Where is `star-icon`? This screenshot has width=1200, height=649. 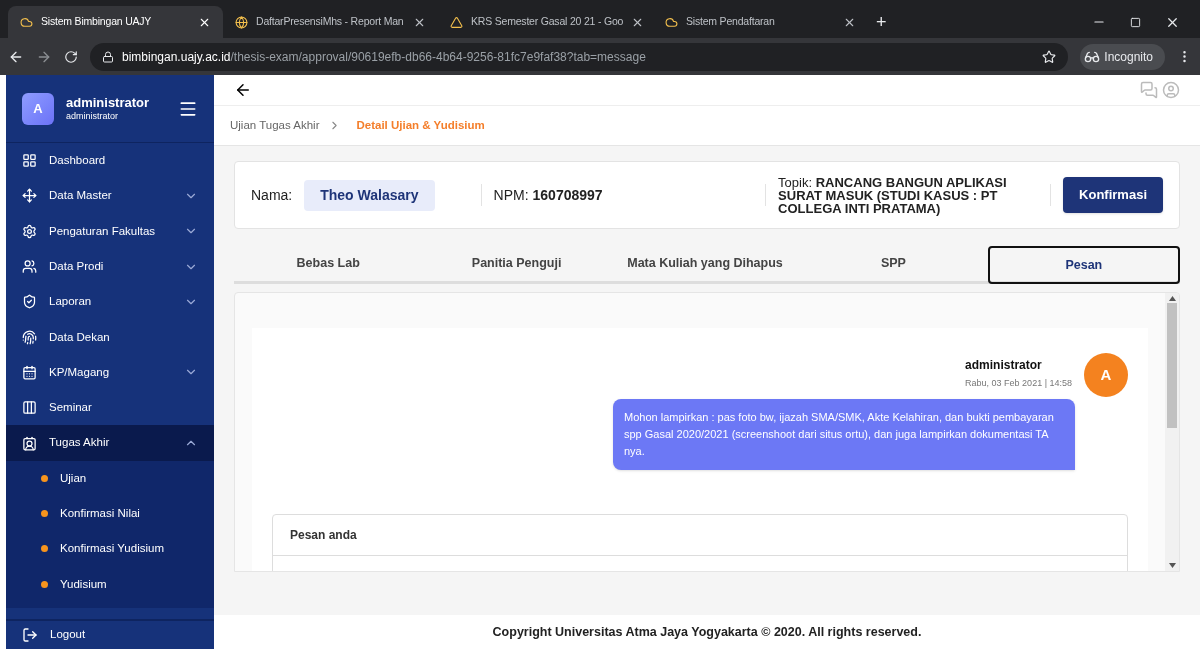
star-icon is located at coordinates (1049, 56).